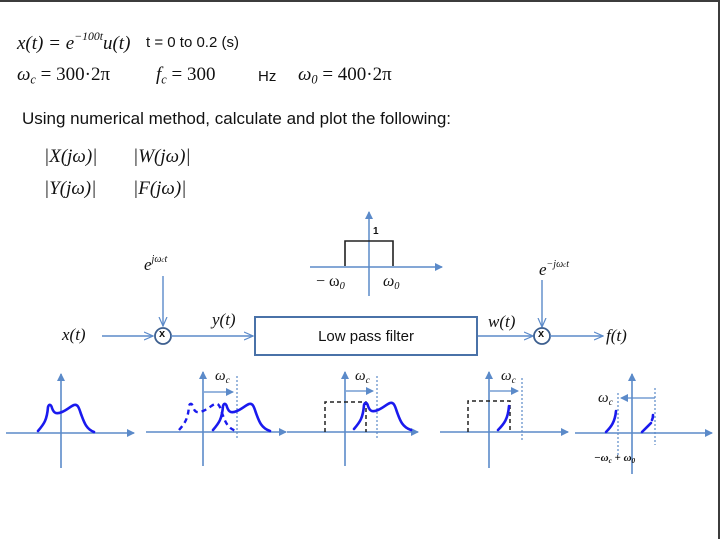 The height and width of the screenshot is (539, 722). What do you see at coordinates (513, 380) in the screenshot?
I see `plot4-wc-sub: c` at bounding box center [513, 380].